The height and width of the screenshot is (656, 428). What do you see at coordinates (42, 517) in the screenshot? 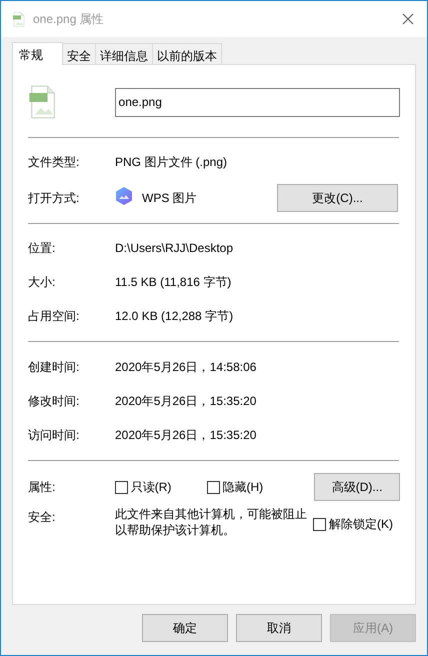
I see `field-label: 安全:` at bounding box center [42, 517].